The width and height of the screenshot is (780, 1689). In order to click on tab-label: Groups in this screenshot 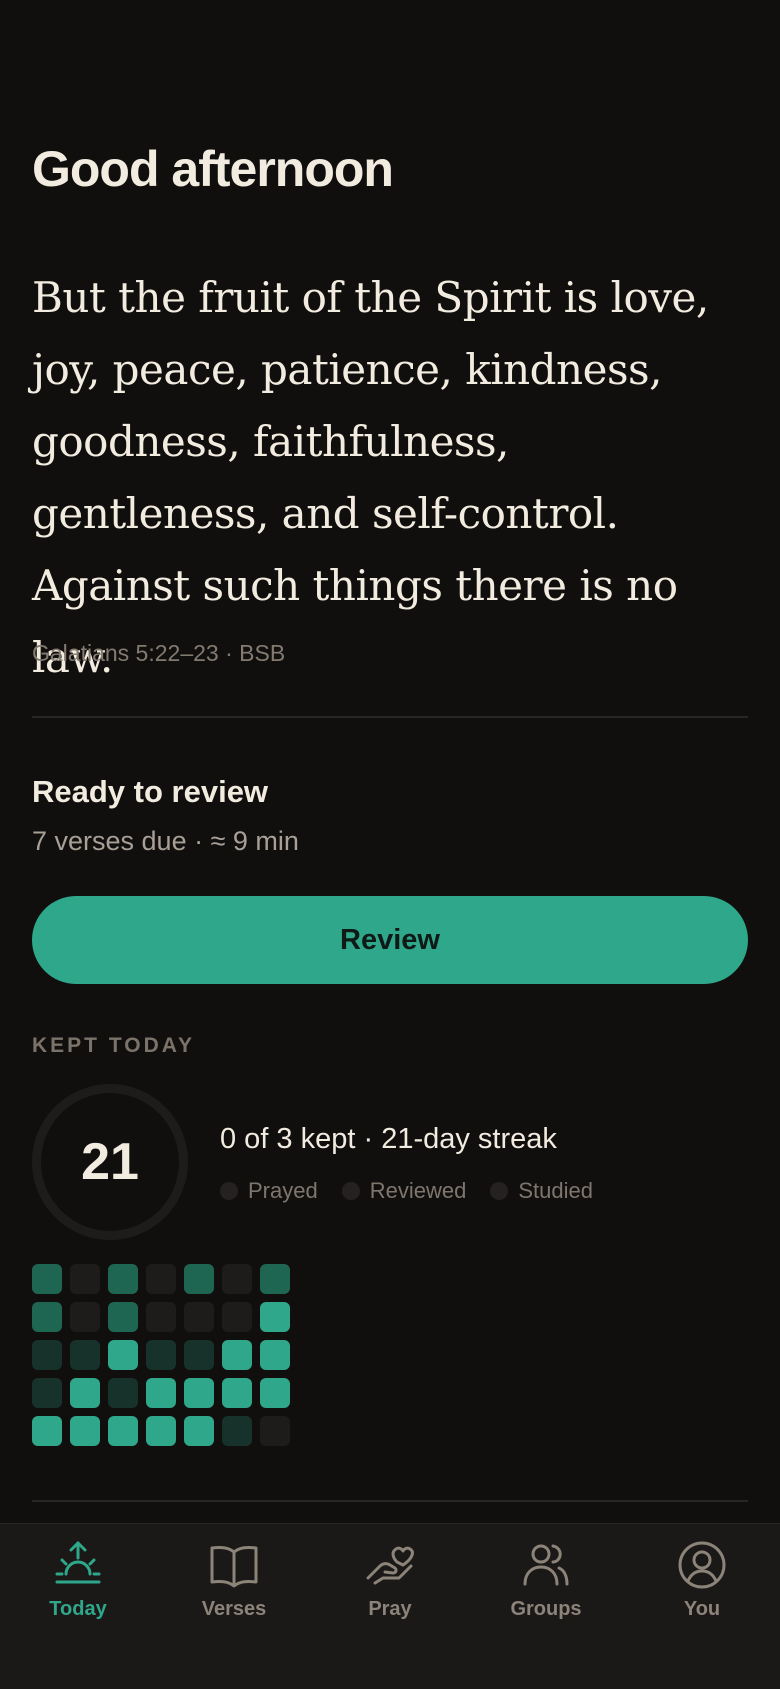, I will do `click(546, 1609)`.